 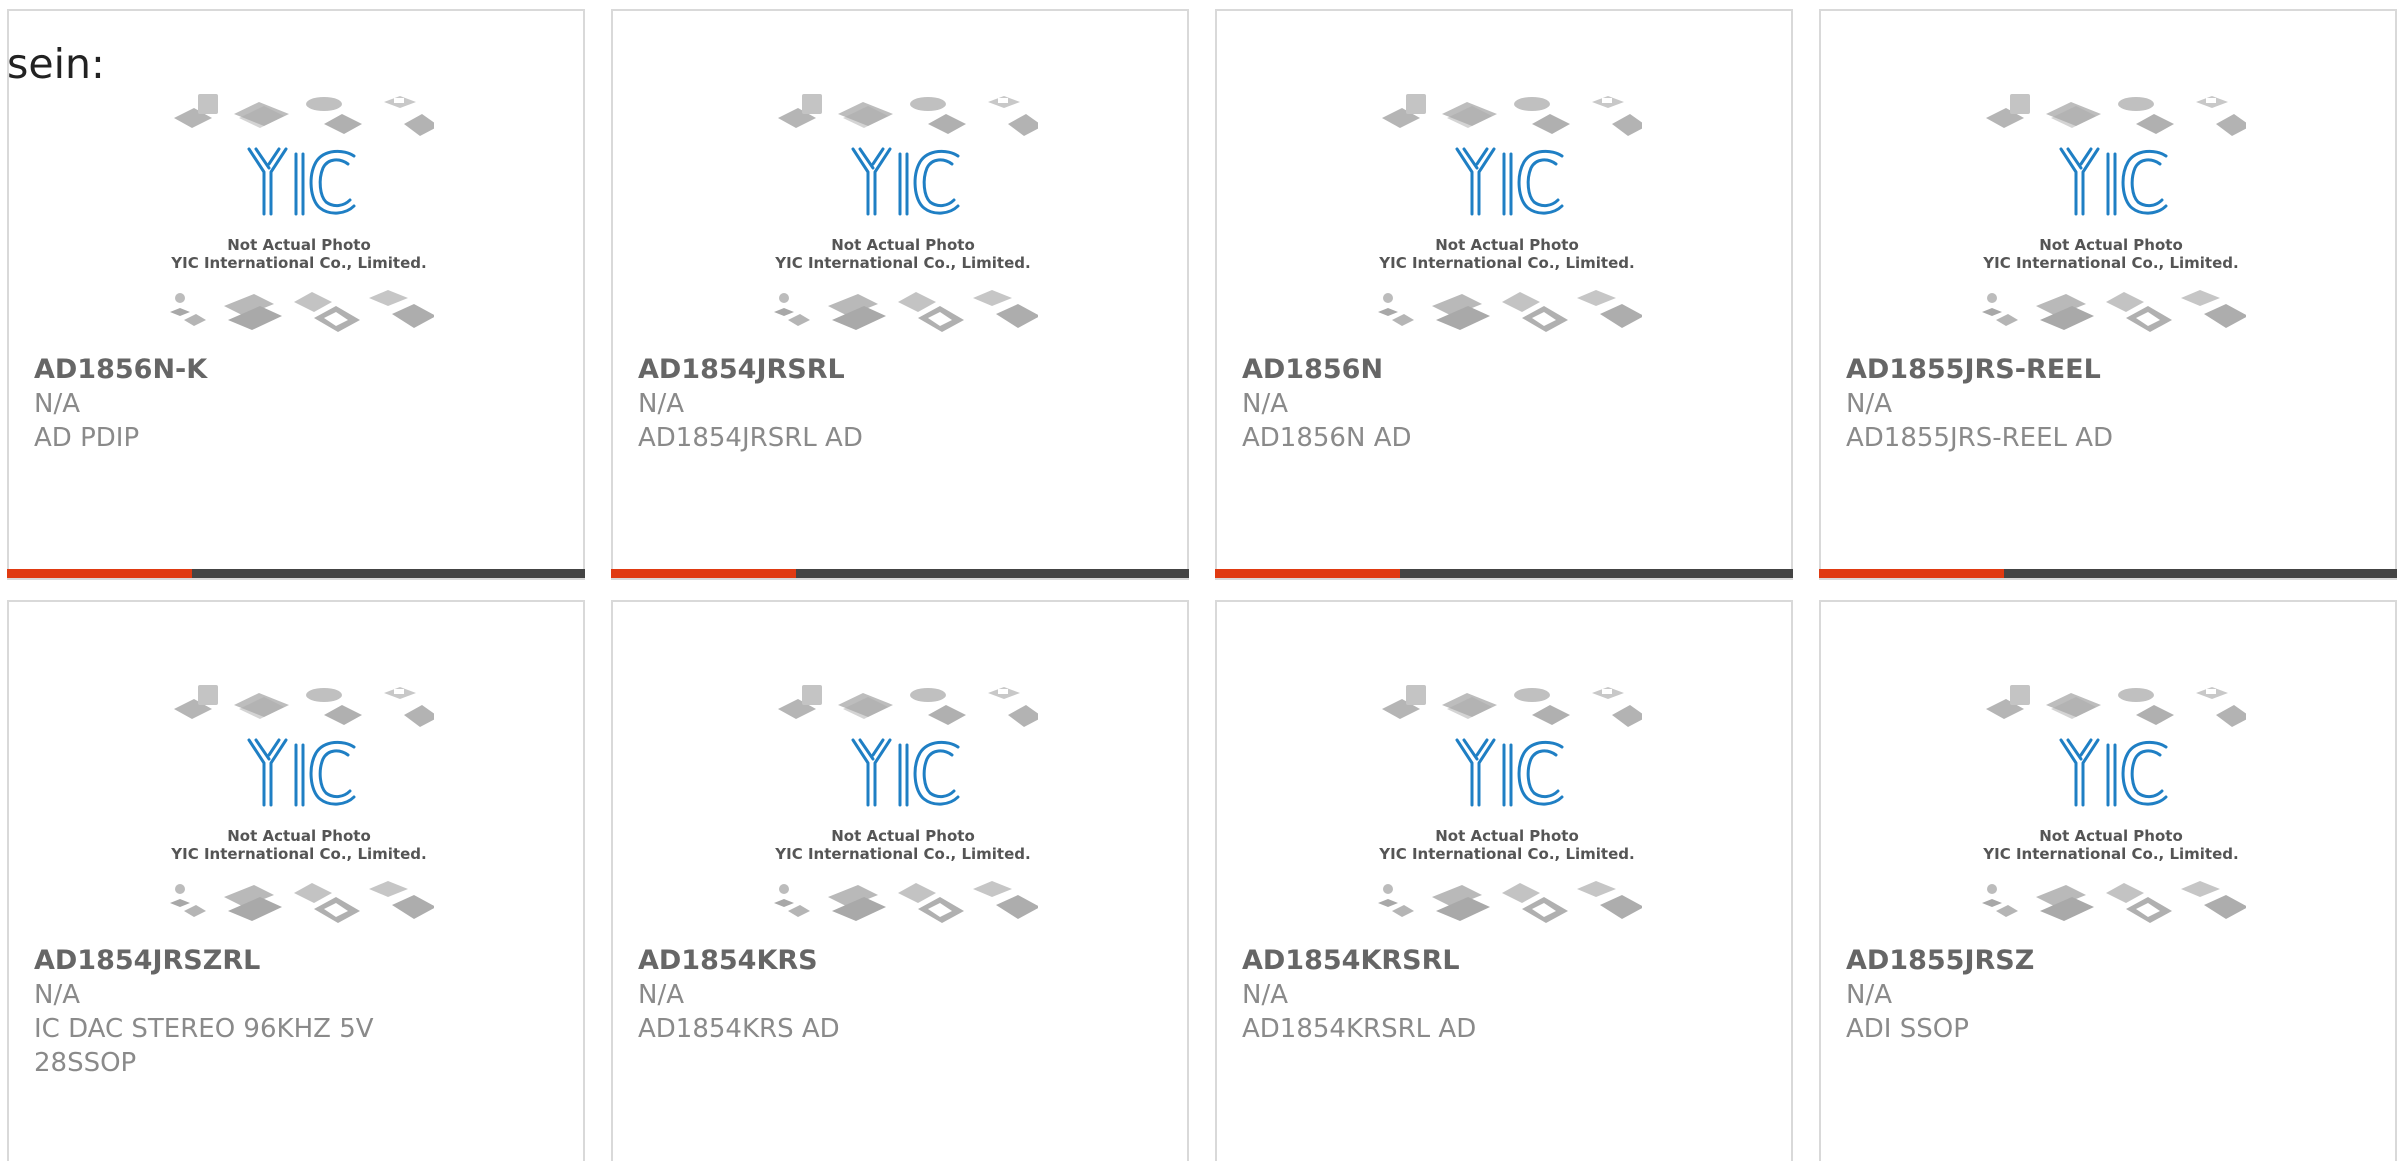 I want to click on part-number: AD1854KRS, so click(x=898, y=961).